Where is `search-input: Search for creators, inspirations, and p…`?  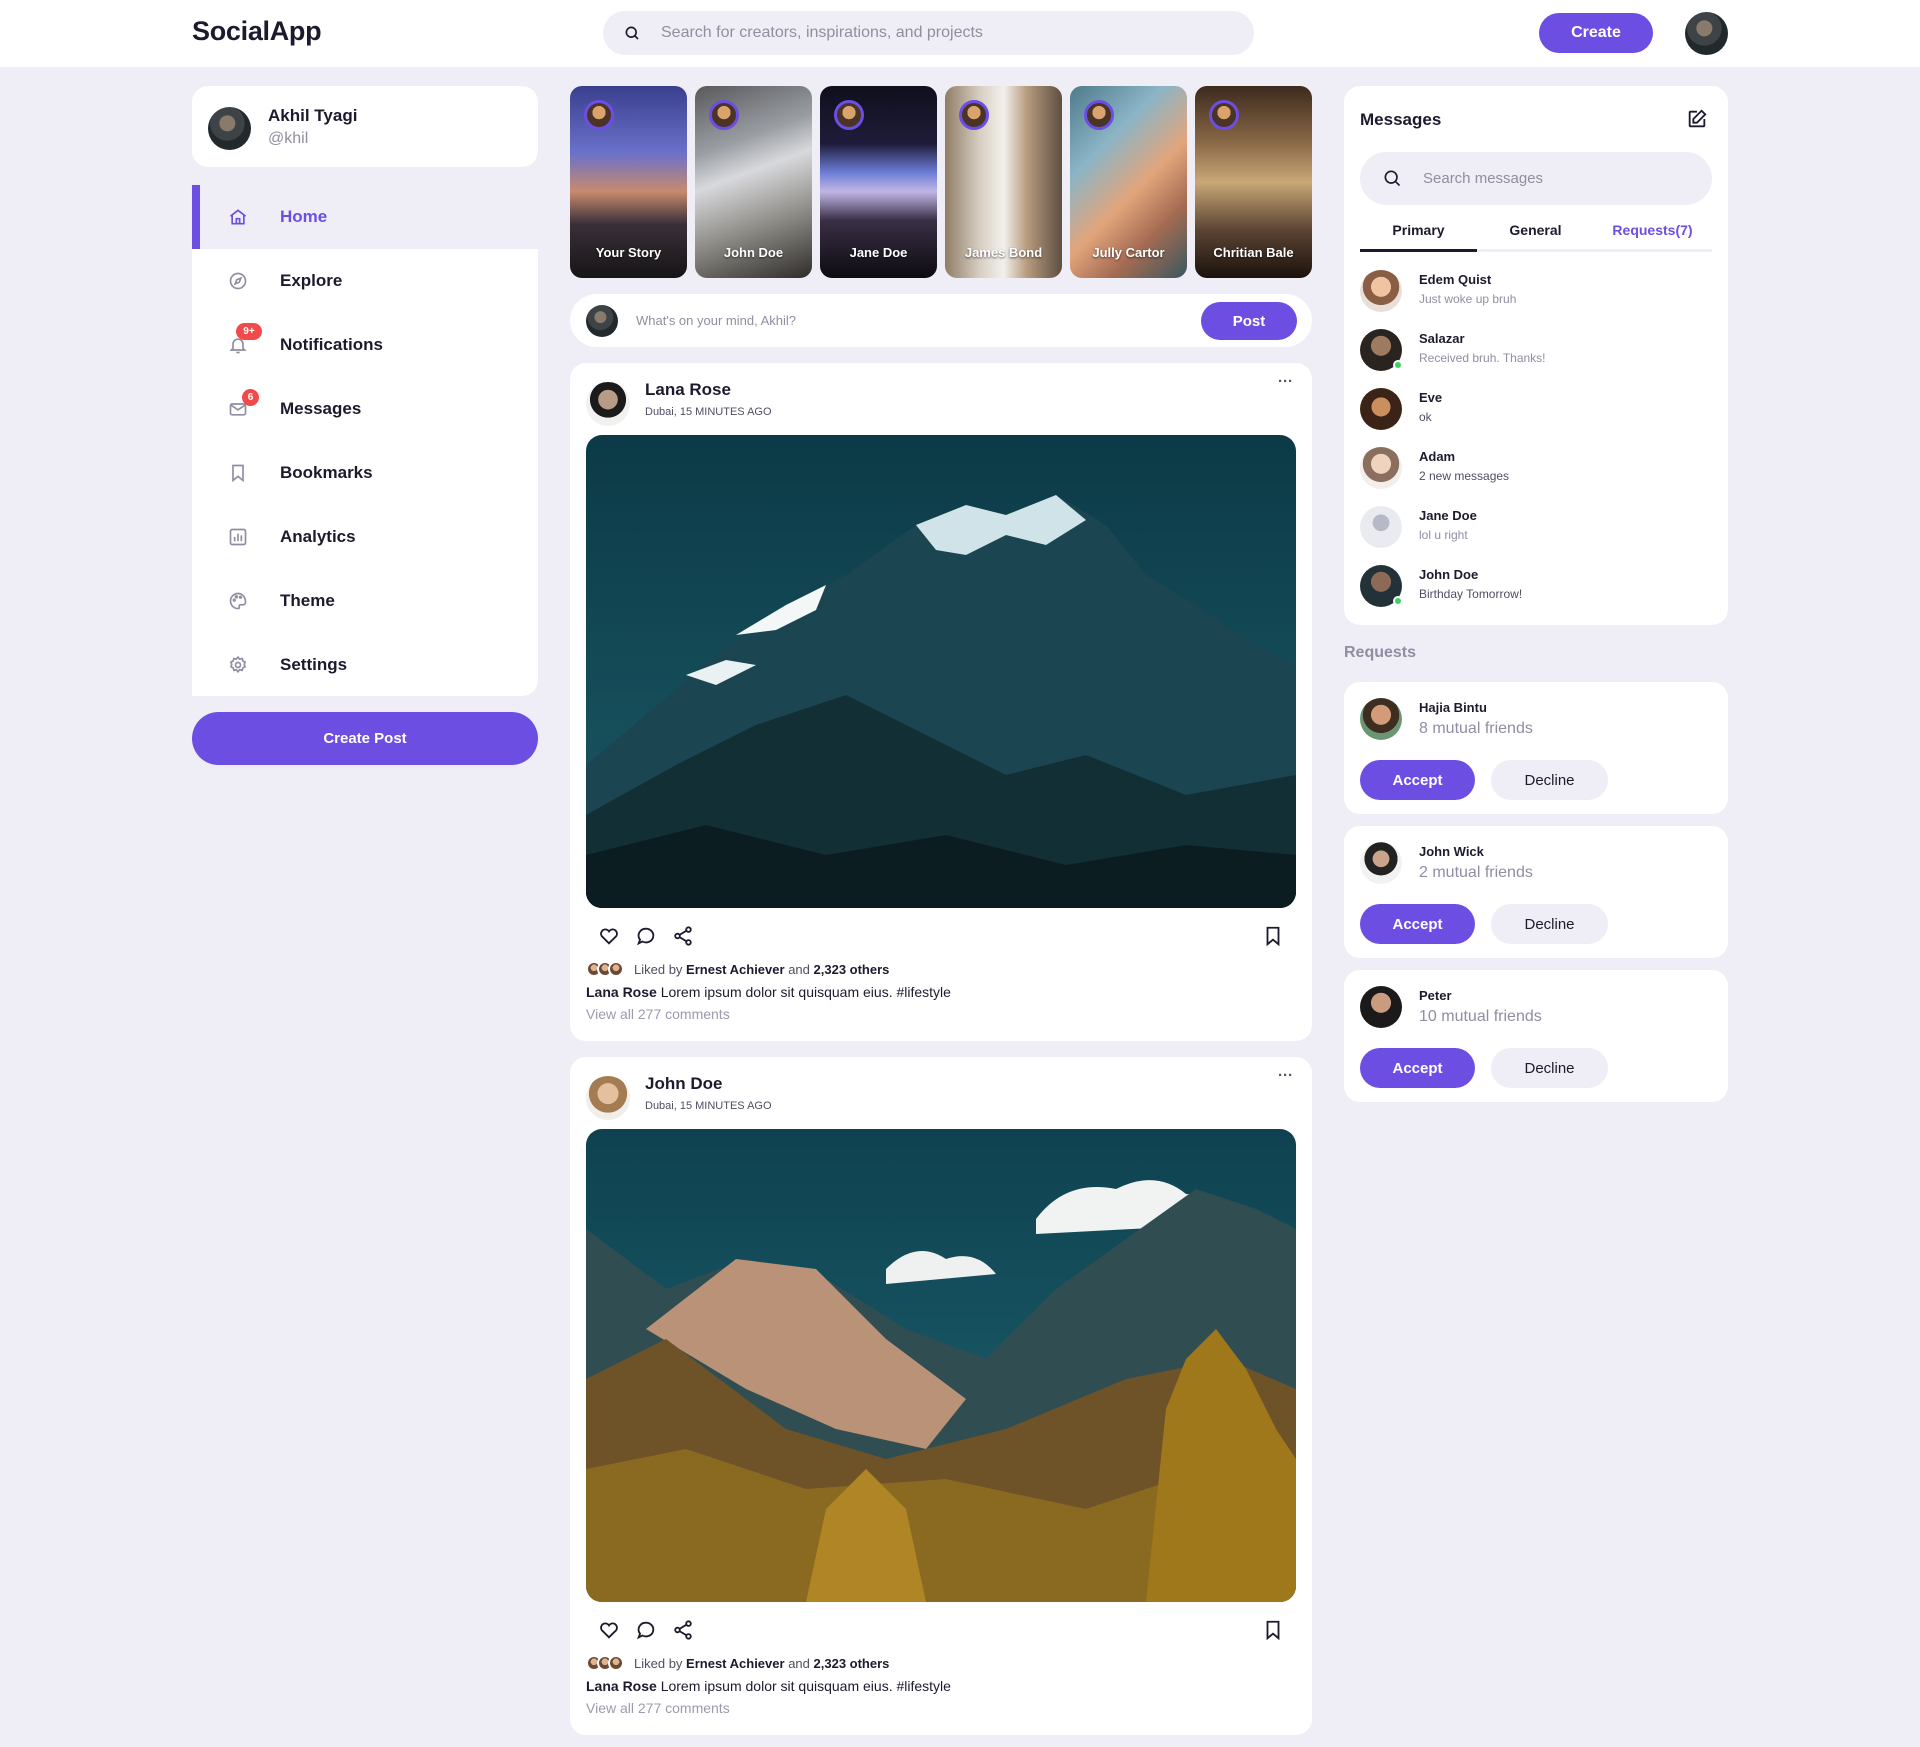 search-input: Search for creators, inspirations, and p… is located at coordinates (822, 33).